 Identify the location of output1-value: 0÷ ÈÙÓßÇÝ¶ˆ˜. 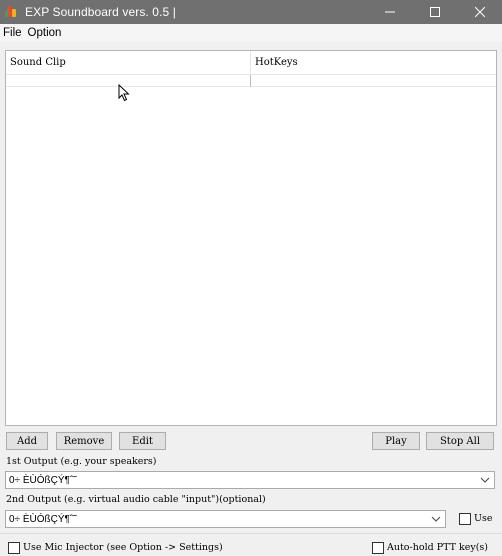
(43, 480).